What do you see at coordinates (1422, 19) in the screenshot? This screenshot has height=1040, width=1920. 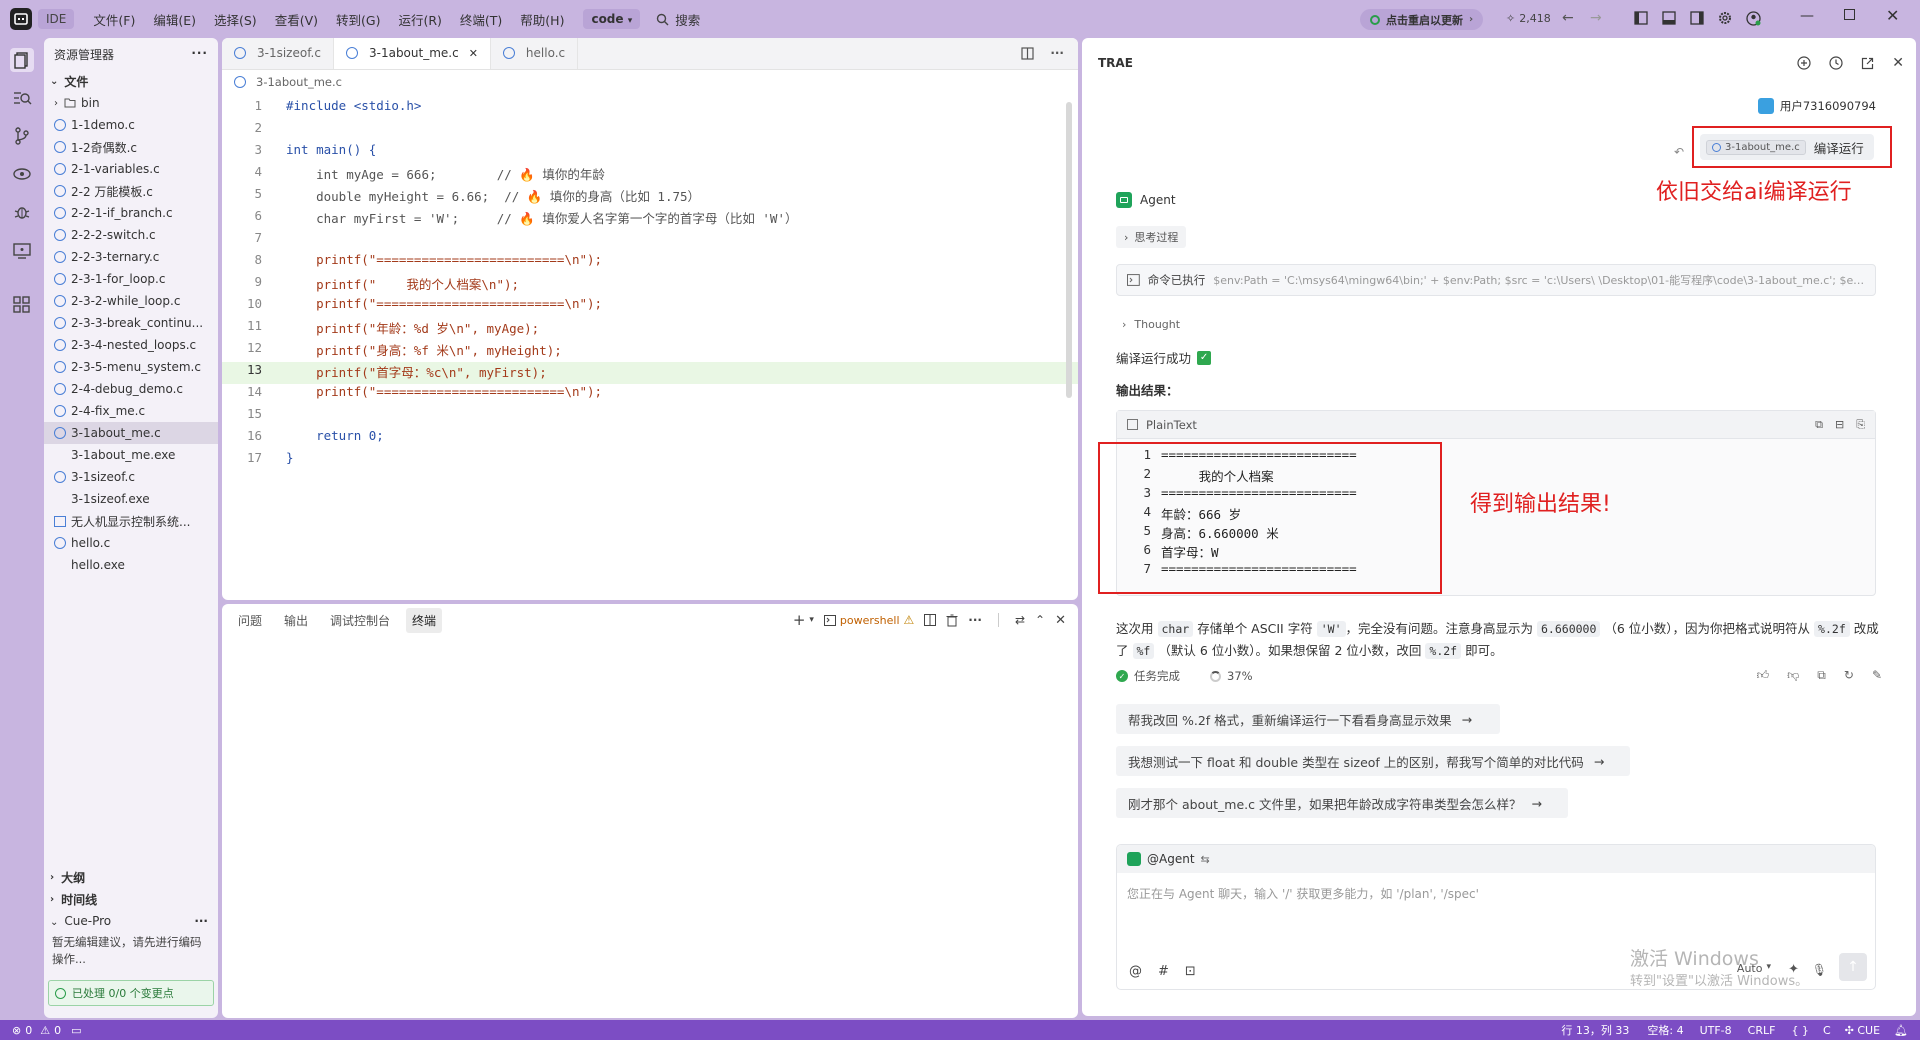 I see `update-button: 点击重启以更新 ›` at bounding box center [1422, 19].